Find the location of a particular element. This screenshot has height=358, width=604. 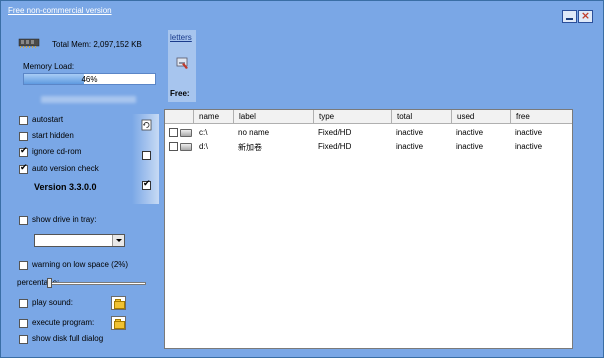

browse-program-button is located at coordinates (118, 323).